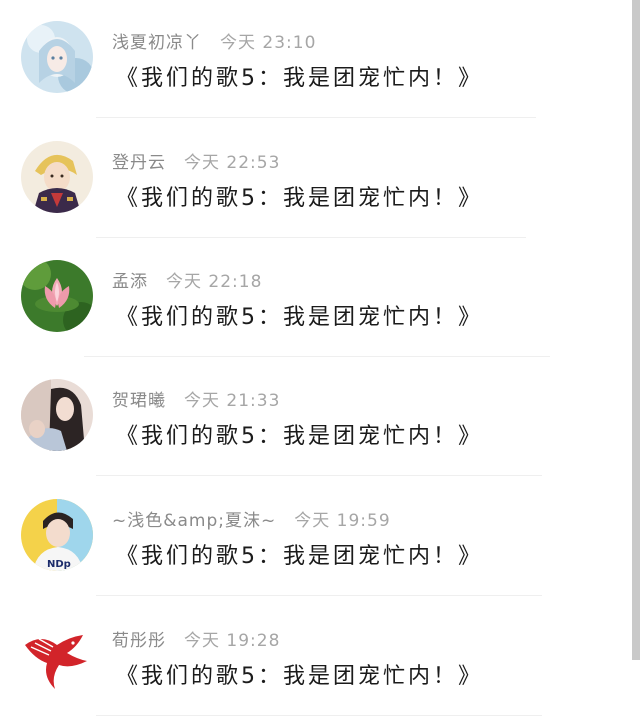 The image size is (640, 724). What do you see at coordinates (232, 641) in the screenshot?
I see `comment-time: 今天 19:28` at bounding box center [232, 641].